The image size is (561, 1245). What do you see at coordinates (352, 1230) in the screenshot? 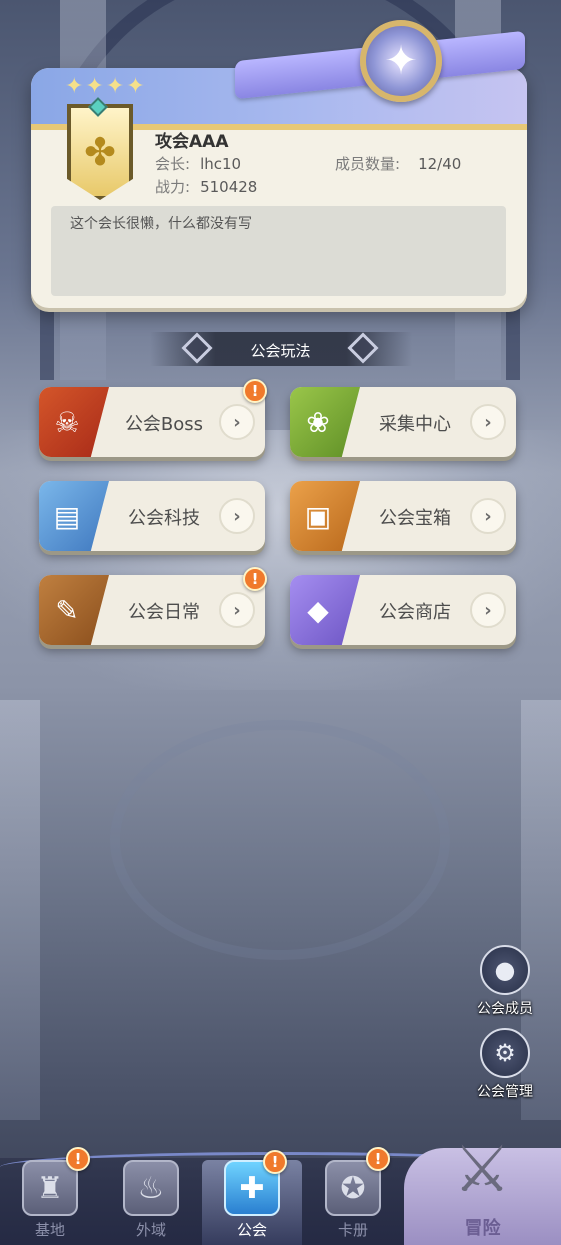
I see `nav-card-album-label: 卡册` at bounding box center [352, 1230].